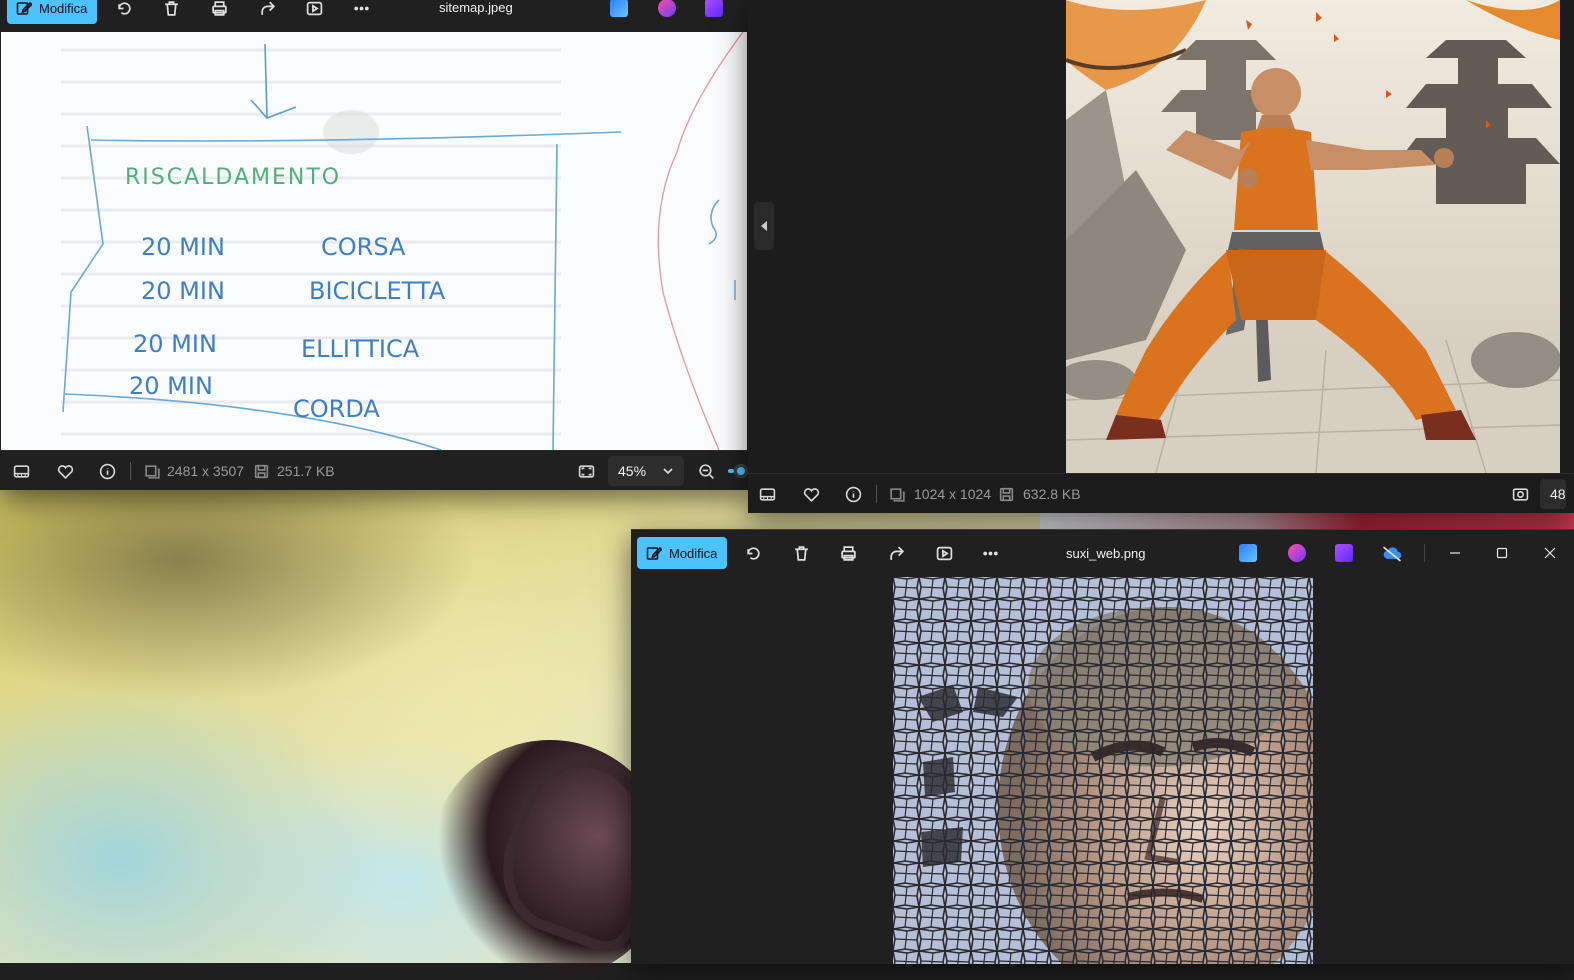  Describe the element at coordinates (1161, 493) in the screenshot. I see `status-bar: 1024 x 1024 632.8 KB 48` at that location.